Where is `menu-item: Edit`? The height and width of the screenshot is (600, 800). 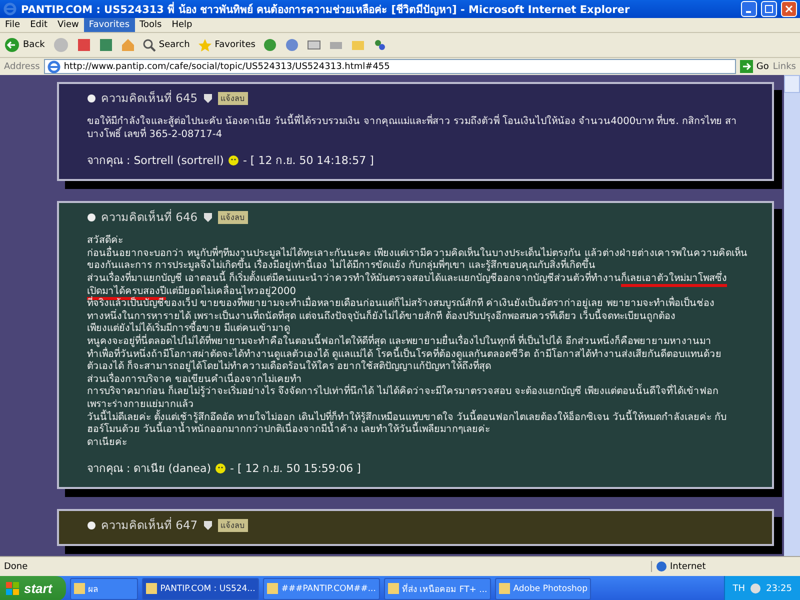 menu-item: Edit is located at coordinates (38, 25).